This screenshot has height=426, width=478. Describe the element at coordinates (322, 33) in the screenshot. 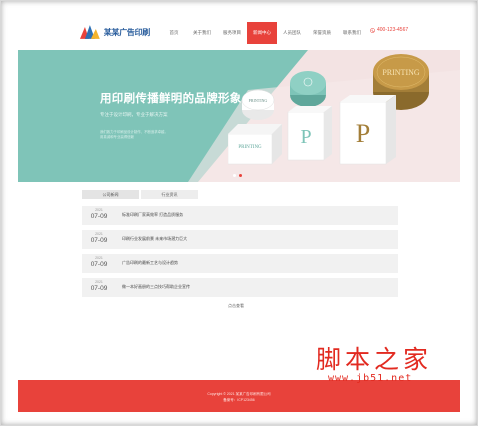

I see `nav-item-honors: 荣誉资质` at that location.